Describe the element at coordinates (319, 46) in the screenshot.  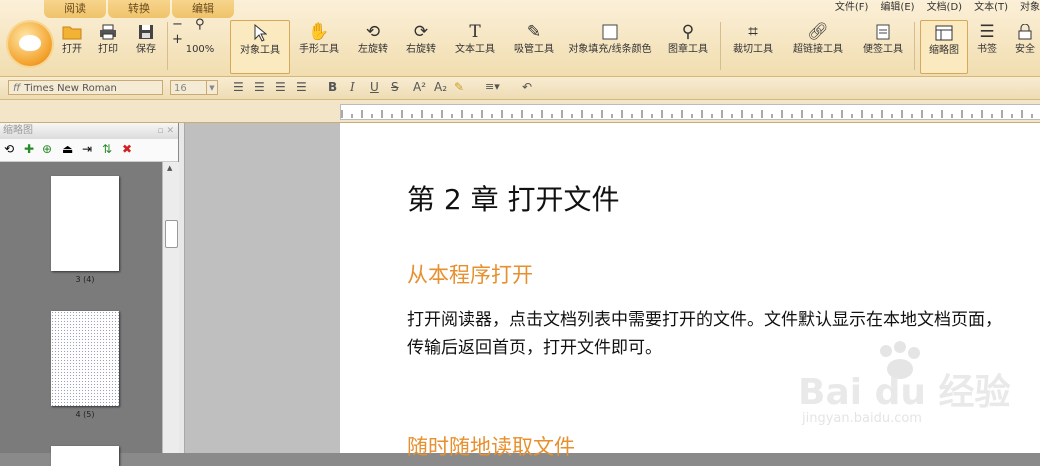
I see `hand-tool-button: ✋ 手形工具` at that location.